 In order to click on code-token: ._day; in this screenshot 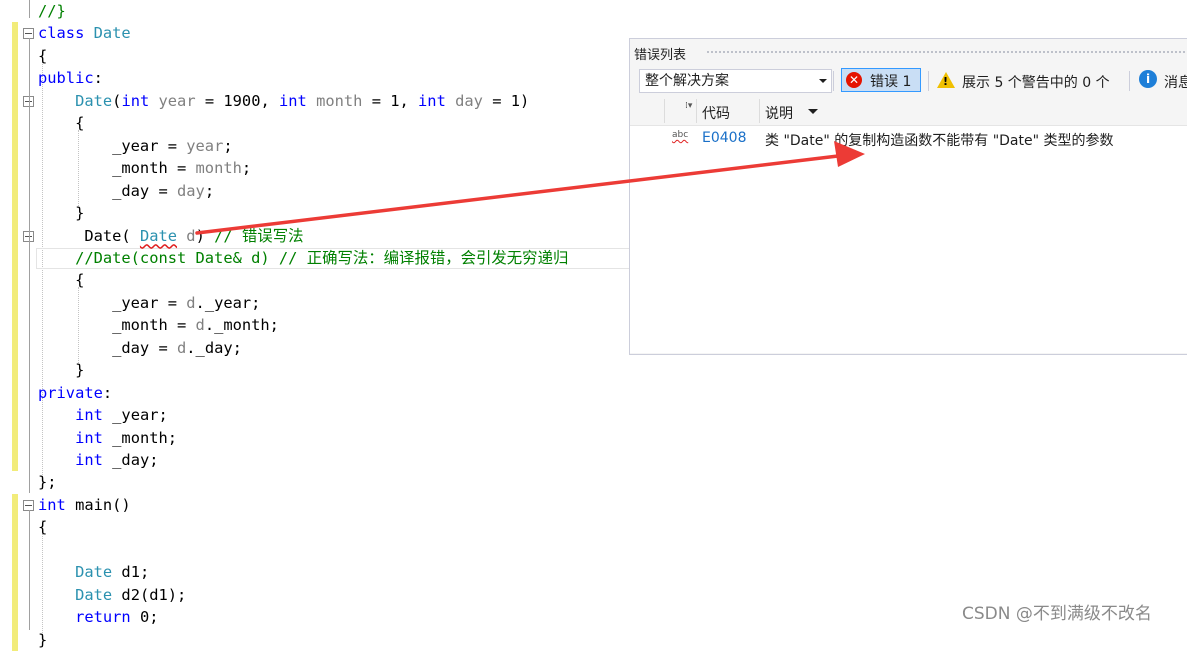, I will do `click(214, 347)`.